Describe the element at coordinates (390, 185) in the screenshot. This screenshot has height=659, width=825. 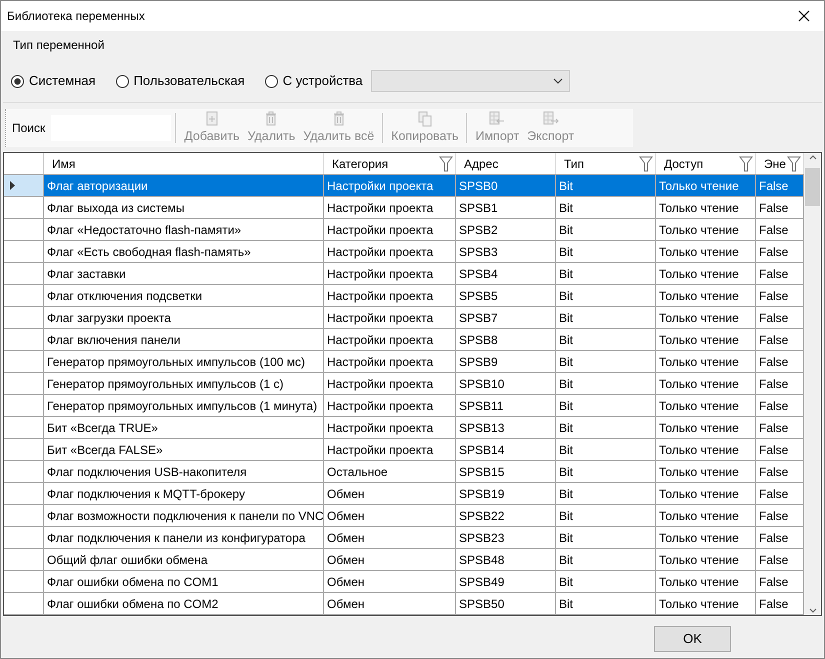
I see `table-cell: Настройки проекта` at that location.